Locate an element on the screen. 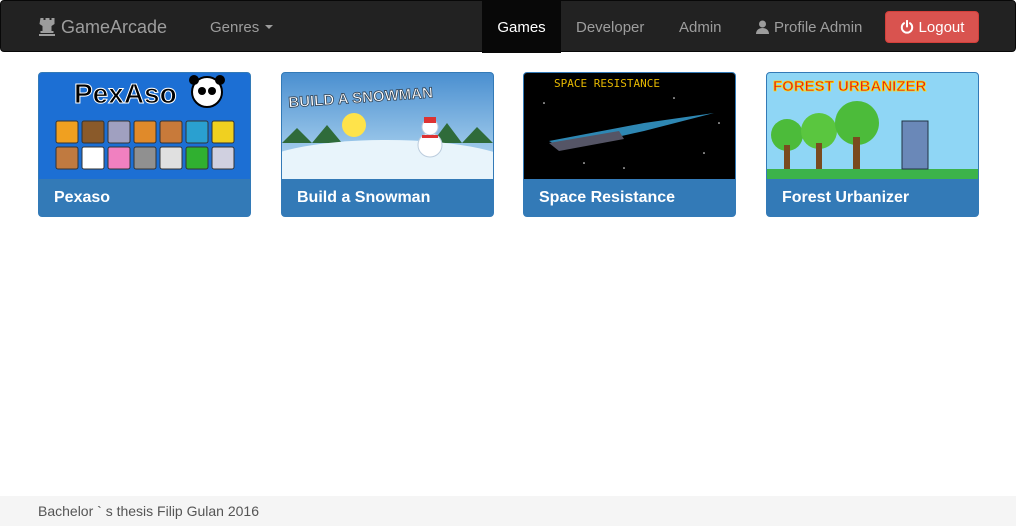  genres-dropdown: Genres is located at coordinates (241, 27).